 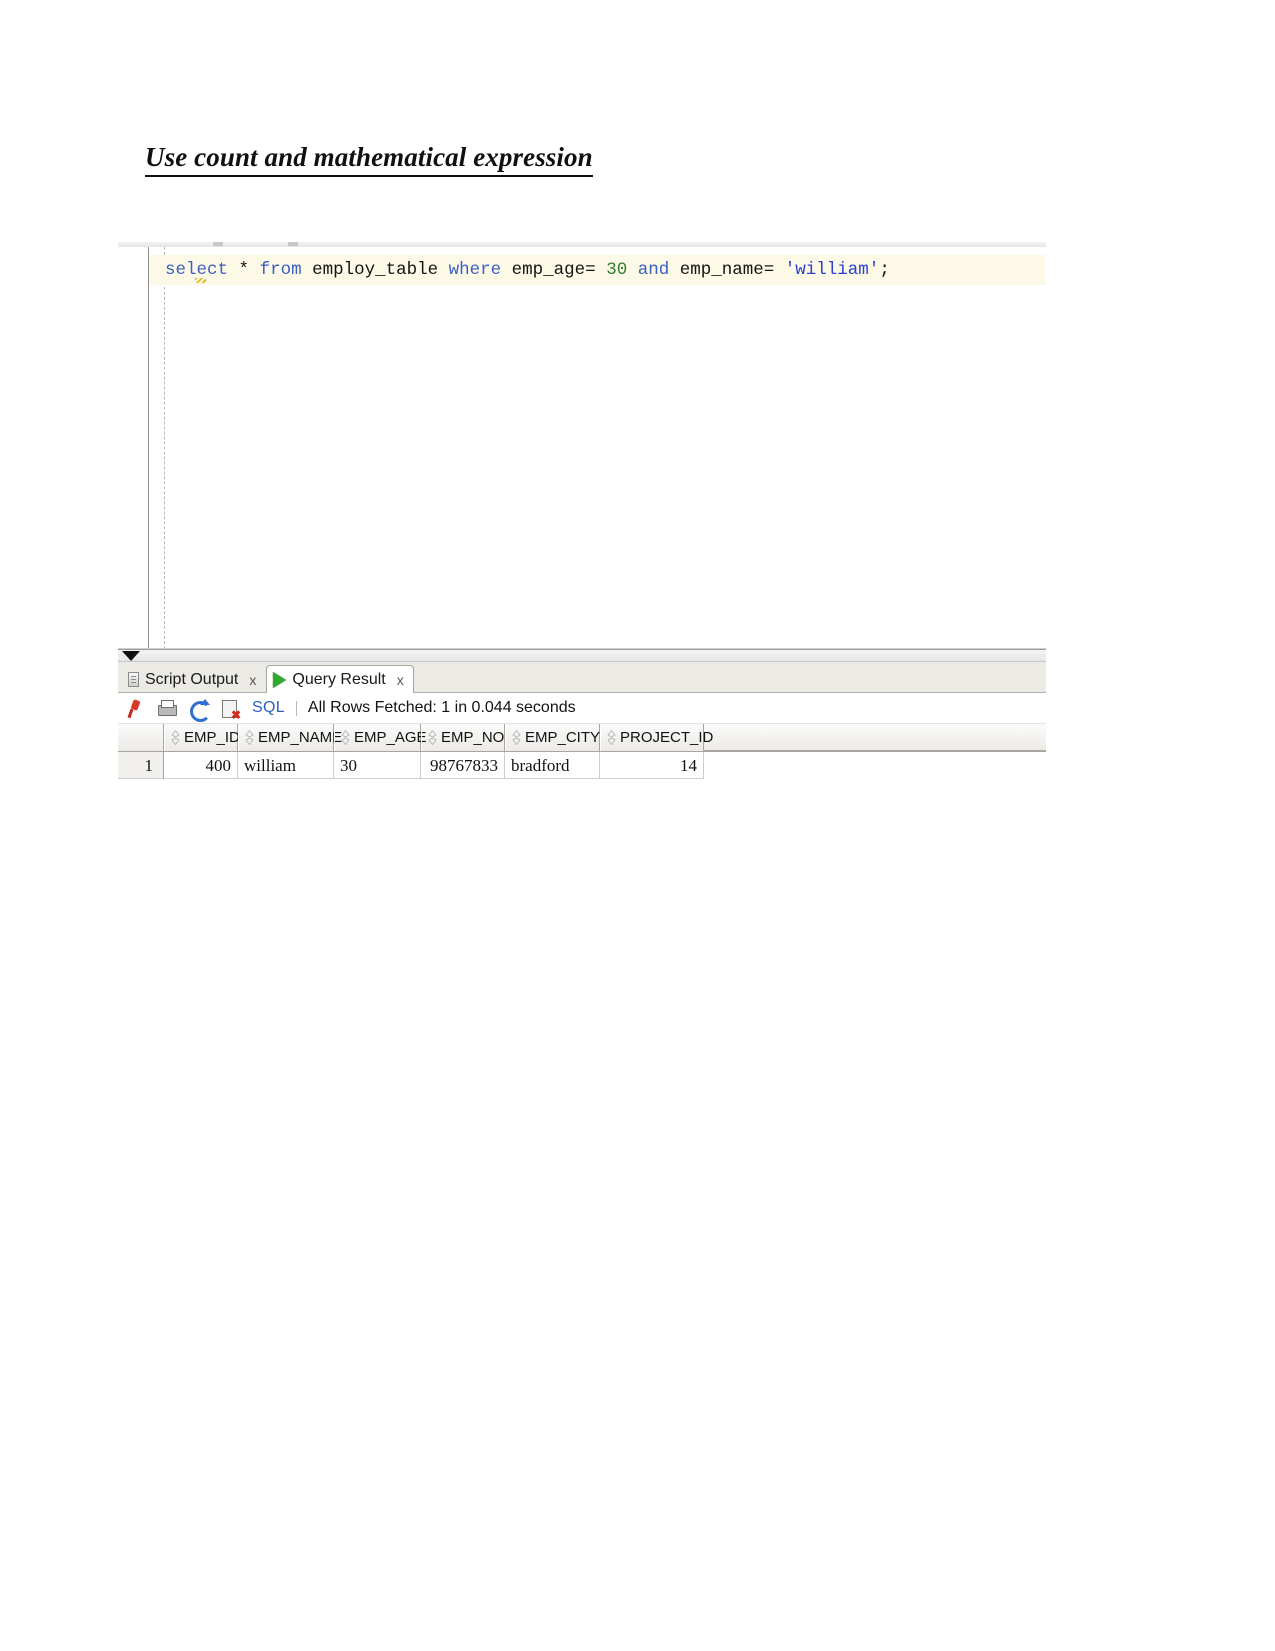 I want to click on grid-header-label: EMP_NAME, so click(x=300, y=737).